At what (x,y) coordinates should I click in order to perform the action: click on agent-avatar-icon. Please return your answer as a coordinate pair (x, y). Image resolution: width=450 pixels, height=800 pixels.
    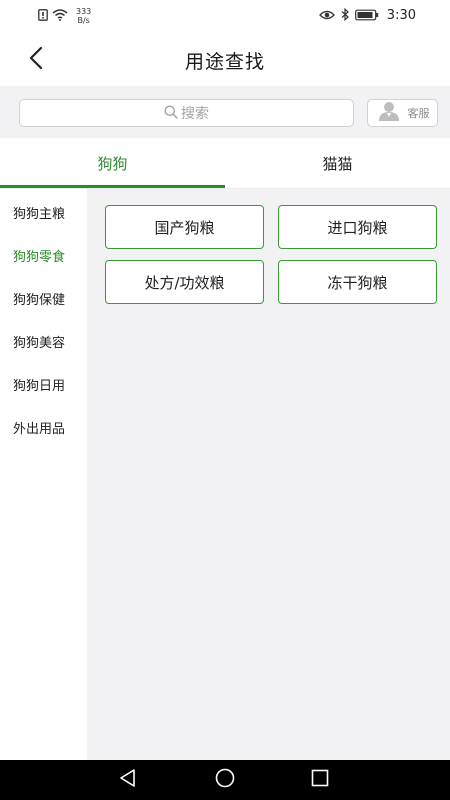
    Looking at the image, I should click on (389, 113).